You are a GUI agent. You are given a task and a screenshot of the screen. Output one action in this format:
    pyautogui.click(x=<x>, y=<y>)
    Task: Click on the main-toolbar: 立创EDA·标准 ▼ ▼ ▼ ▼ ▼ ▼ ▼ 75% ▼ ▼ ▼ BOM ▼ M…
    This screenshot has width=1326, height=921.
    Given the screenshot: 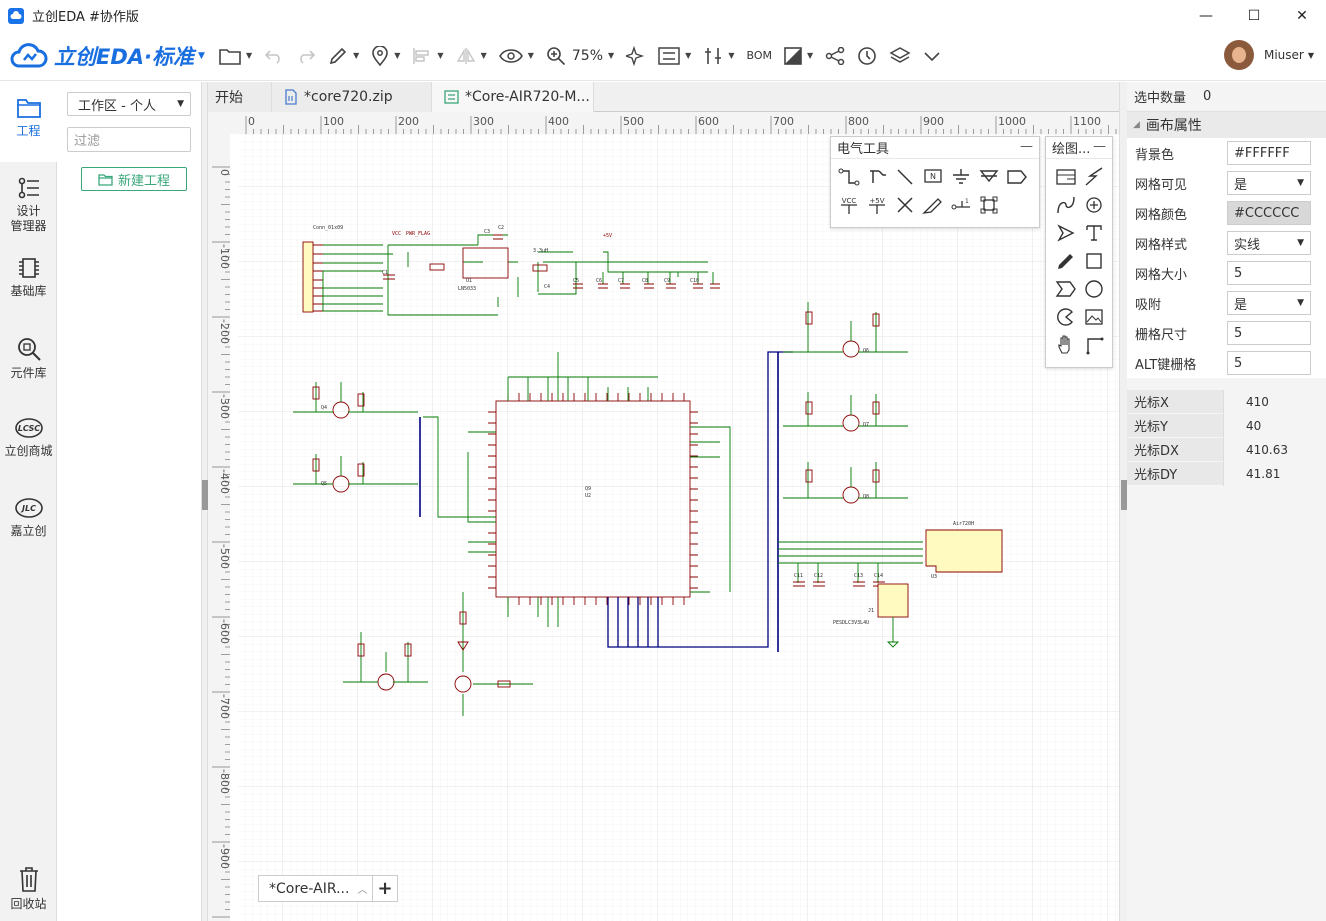 What is the action you would take?
    pyautogui.click(x=663, y=56)
    